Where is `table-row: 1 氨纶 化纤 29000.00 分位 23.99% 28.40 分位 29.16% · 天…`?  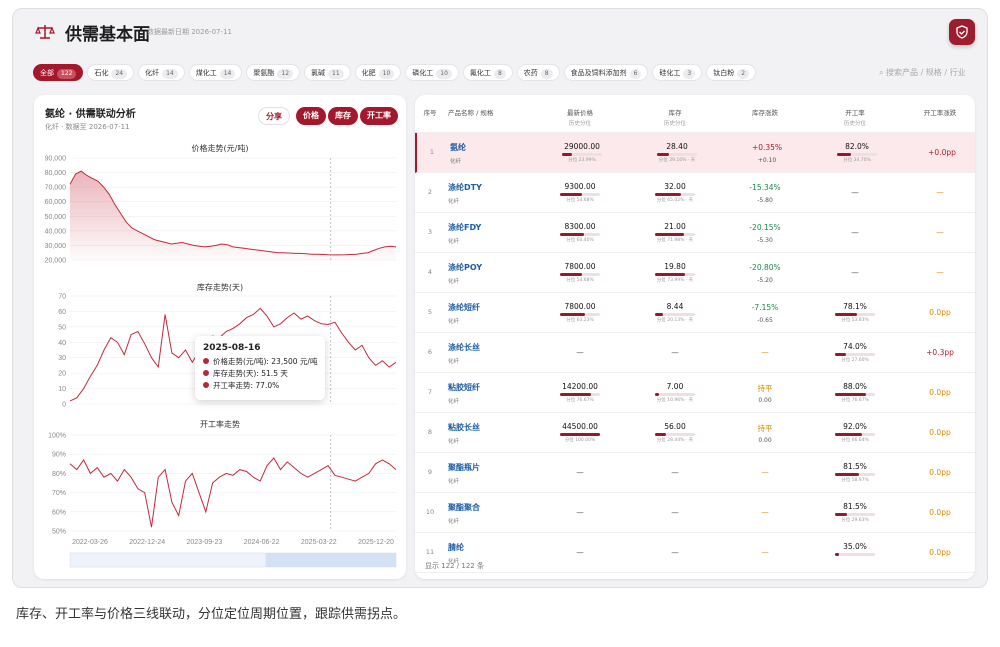
table-row: 1 氨纶 化纤 29000.00 分位 23.99% 28.40 分位 29.16% · 天… is located at coordinates (695, 153).